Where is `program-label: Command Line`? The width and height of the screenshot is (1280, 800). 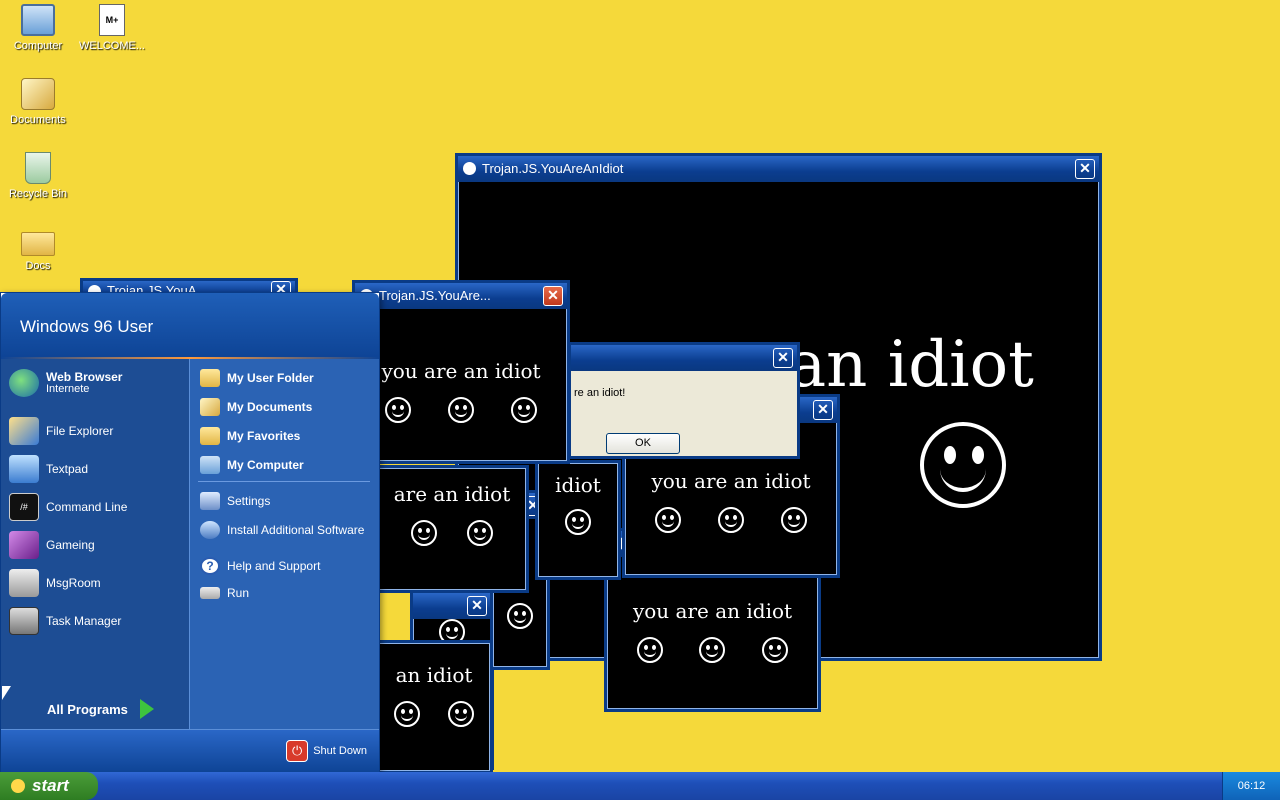 program-label: Command Line is located at coordinates (87, 507).